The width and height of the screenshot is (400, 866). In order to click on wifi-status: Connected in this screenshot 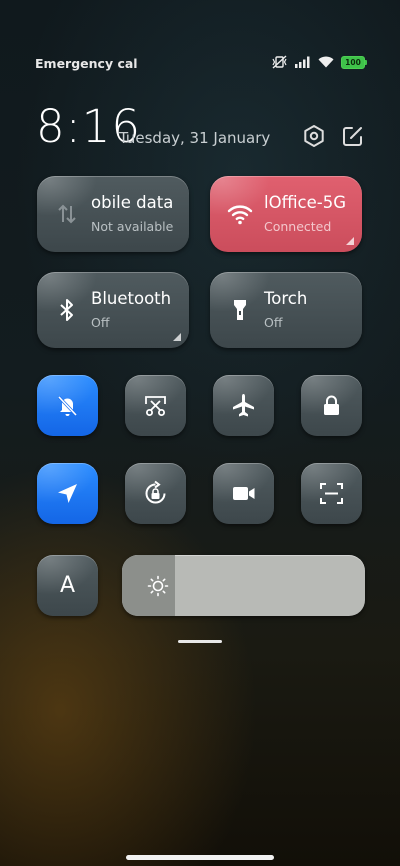, I will do `click(298, 226)`.